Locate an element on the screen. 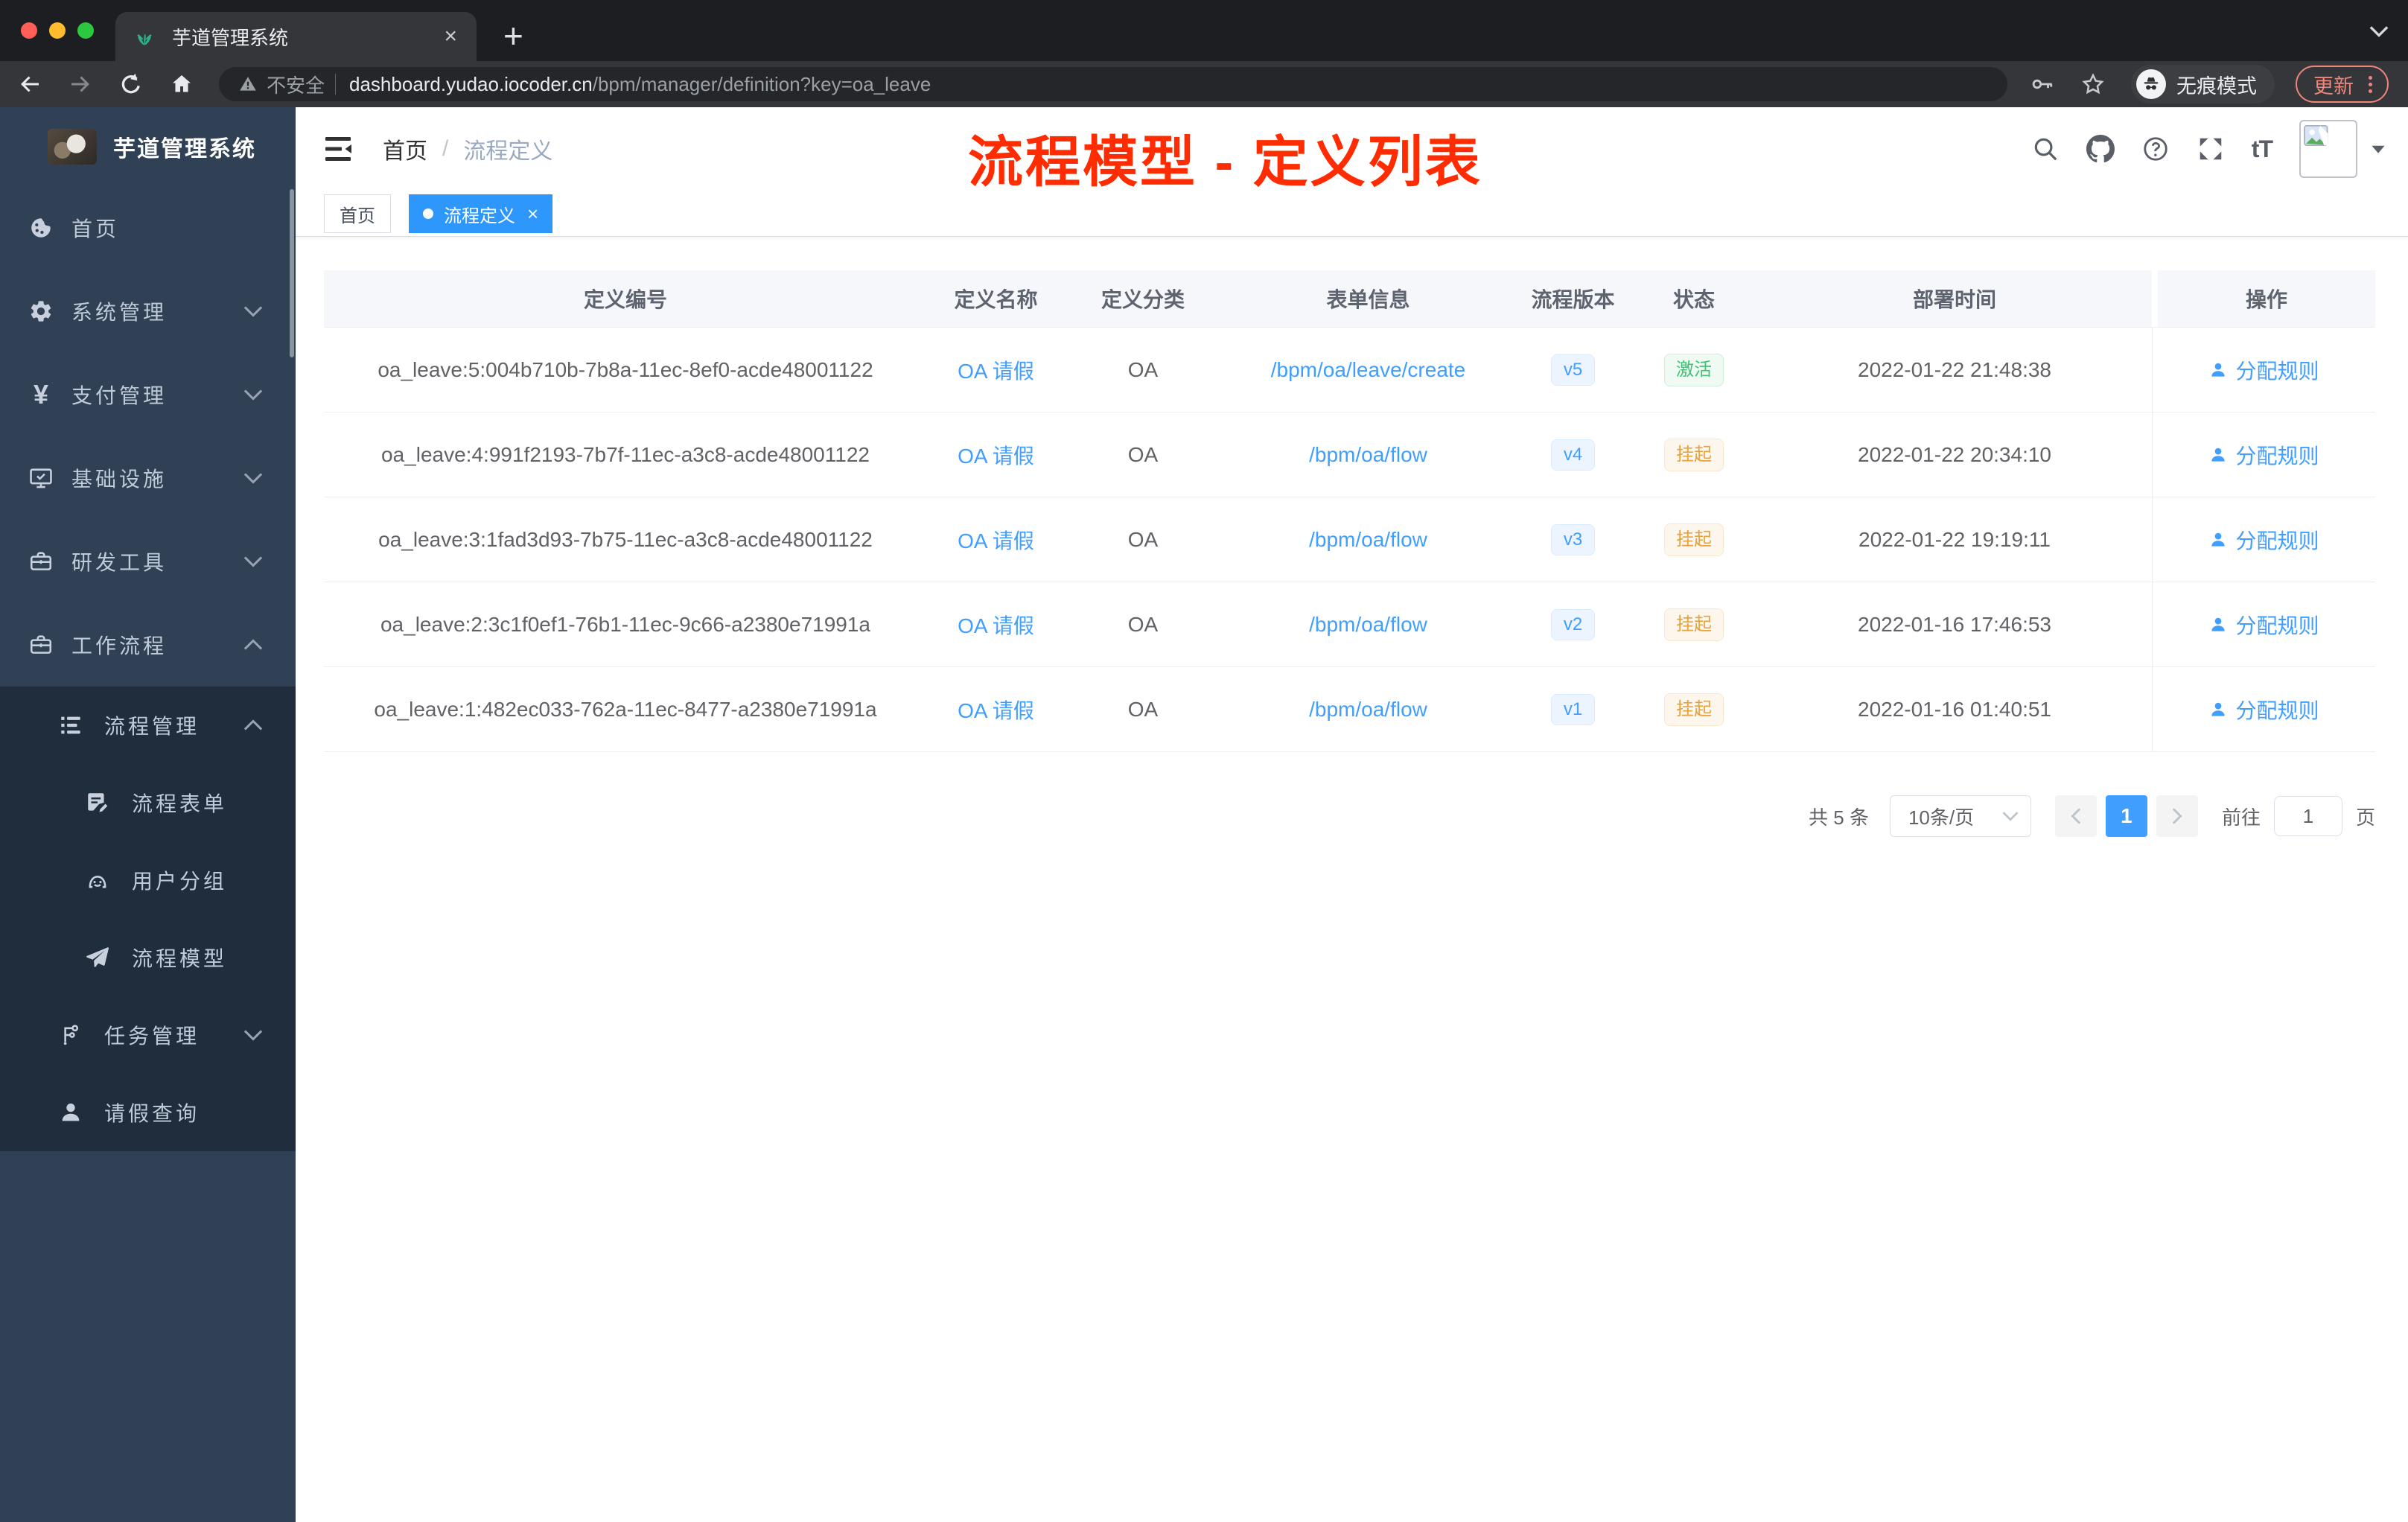  reload-icon is located at coordinates (131, 84).